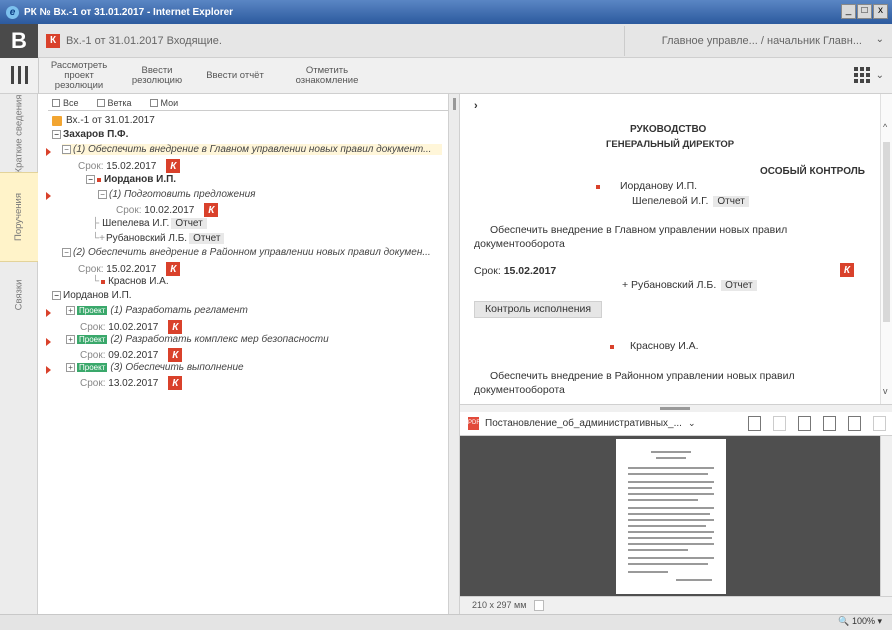 This screenshot has width=892, height=630. I want to click on addressee-name: Иорданову И.П., so click(659, 186).